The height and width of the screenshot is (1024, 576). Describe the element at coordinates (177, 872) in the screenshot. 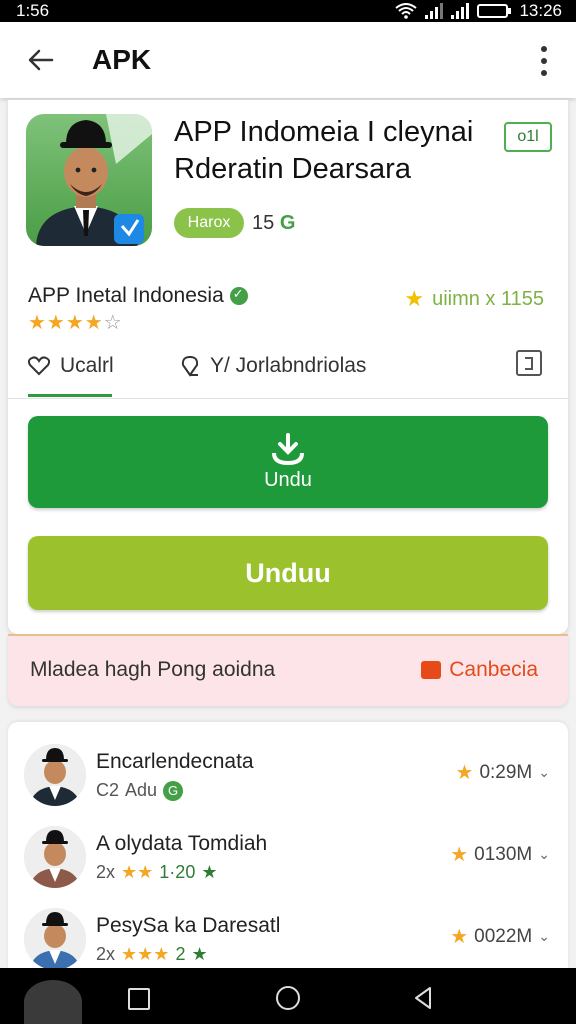

I see `list-item-rating: 1·20` at that location.